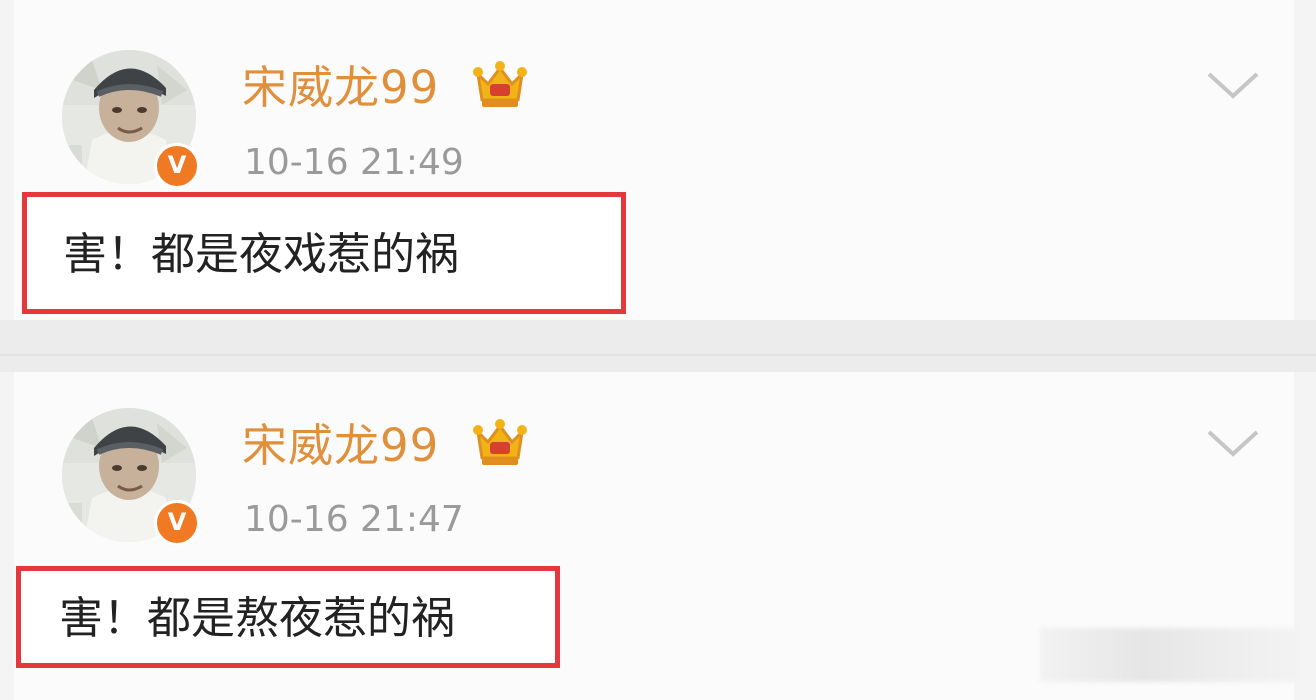 This screenshot has height=700, width=1316. Describe the element at coordinates (354, 519) in the screenshot. I see `timestamp: 10-16 21:47` at that location.